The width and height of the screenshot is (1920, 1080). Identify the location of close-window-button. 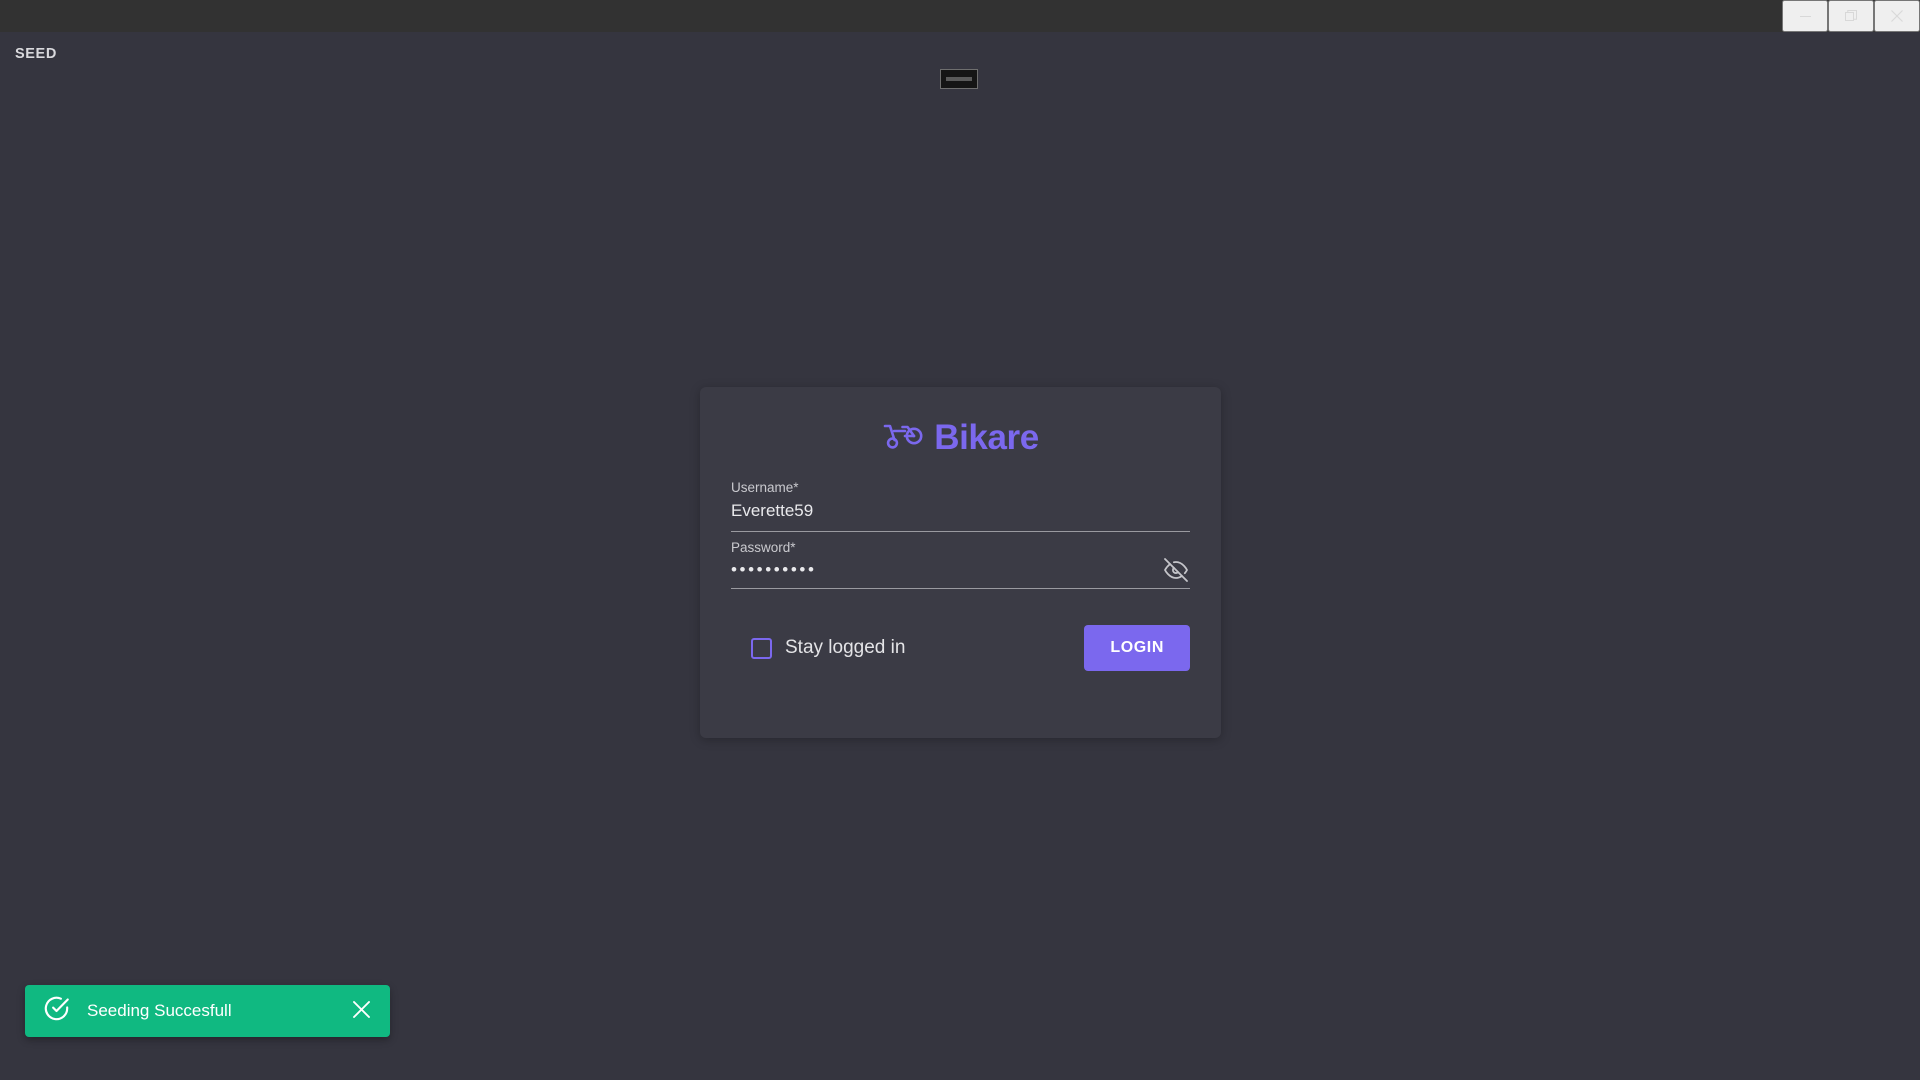
(1897, 16).